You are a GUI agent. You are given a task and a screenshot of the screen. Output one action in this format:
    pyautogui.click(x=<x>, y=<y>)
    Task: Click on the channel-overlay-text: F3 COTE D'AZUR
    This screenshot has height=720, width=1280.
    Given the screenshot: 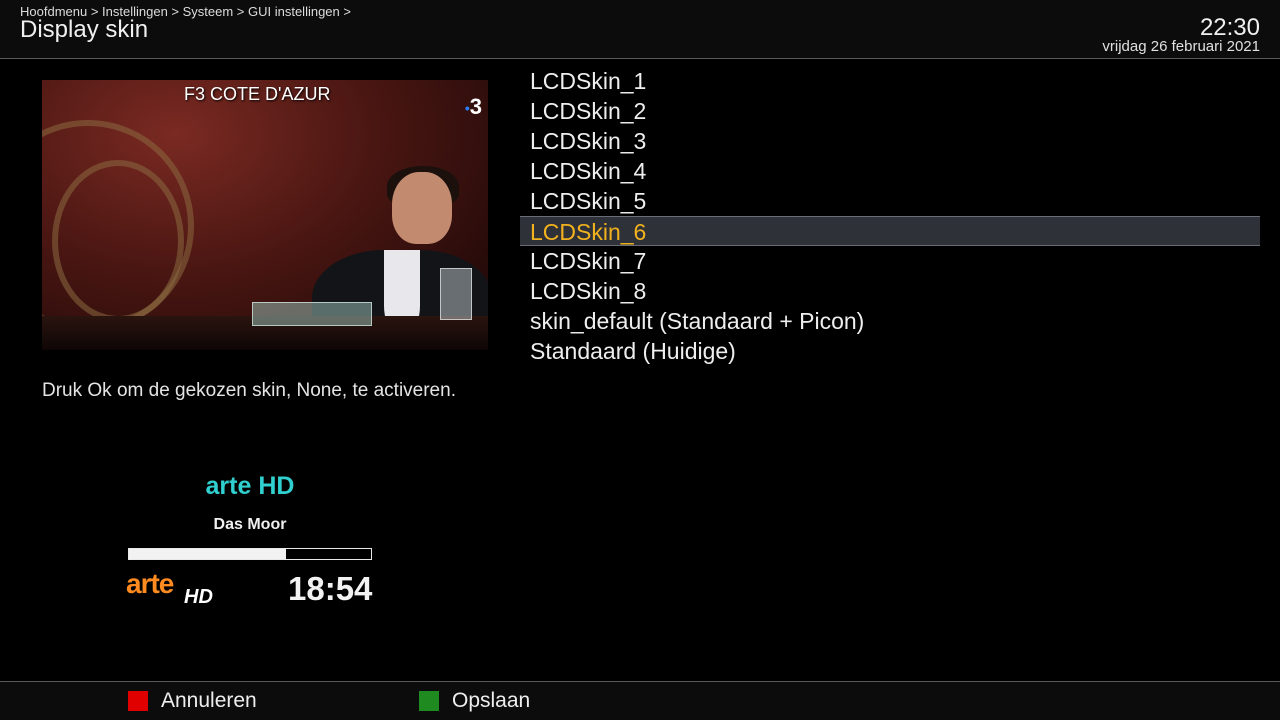 What is the action you would take?
    pyautogui.click(x=257, y=94)
    